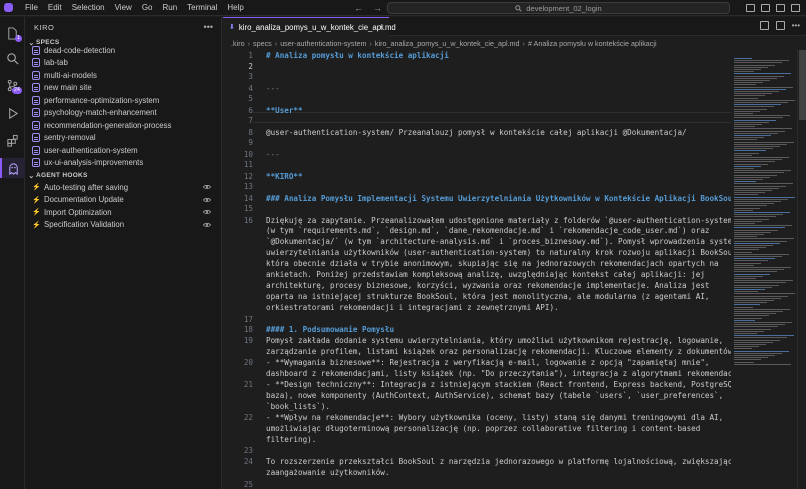  I want to click on customize-layout-icon, so click(795, 8).